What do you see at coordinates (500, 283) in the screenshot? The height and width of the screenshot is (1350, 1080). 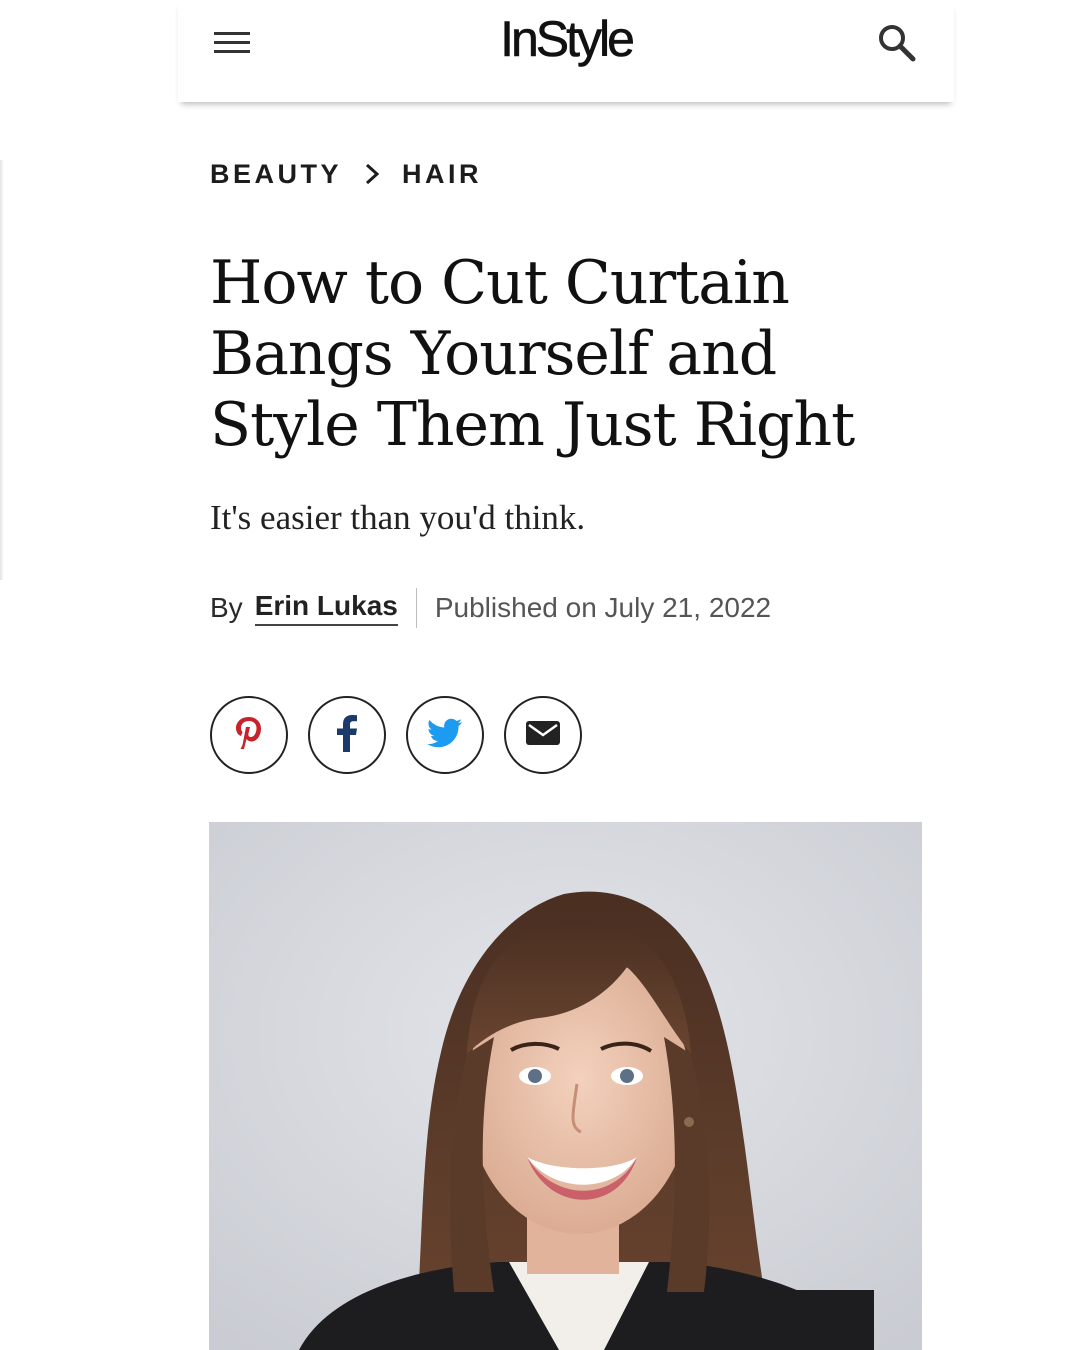 I see `headline-line: How to Cut Curtain` at bounding box center [500, 283].